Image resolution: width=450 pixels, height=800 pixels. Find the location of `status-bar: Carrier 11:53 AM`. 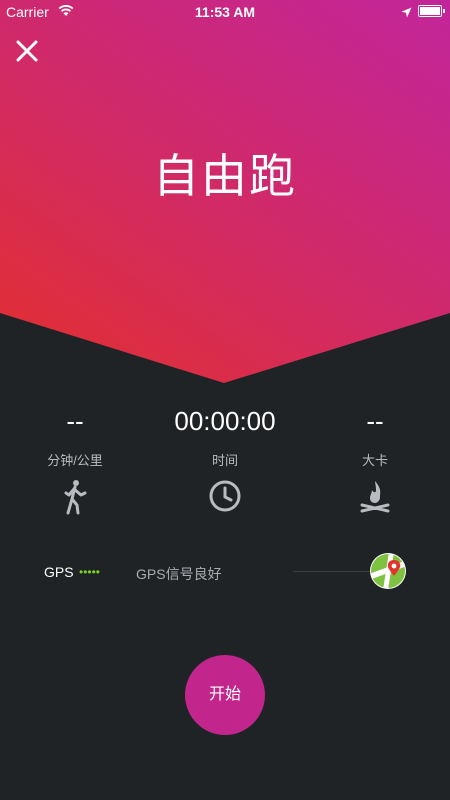

status-bar: Carrier 11:53 AM is located at coordinates (225, 12).